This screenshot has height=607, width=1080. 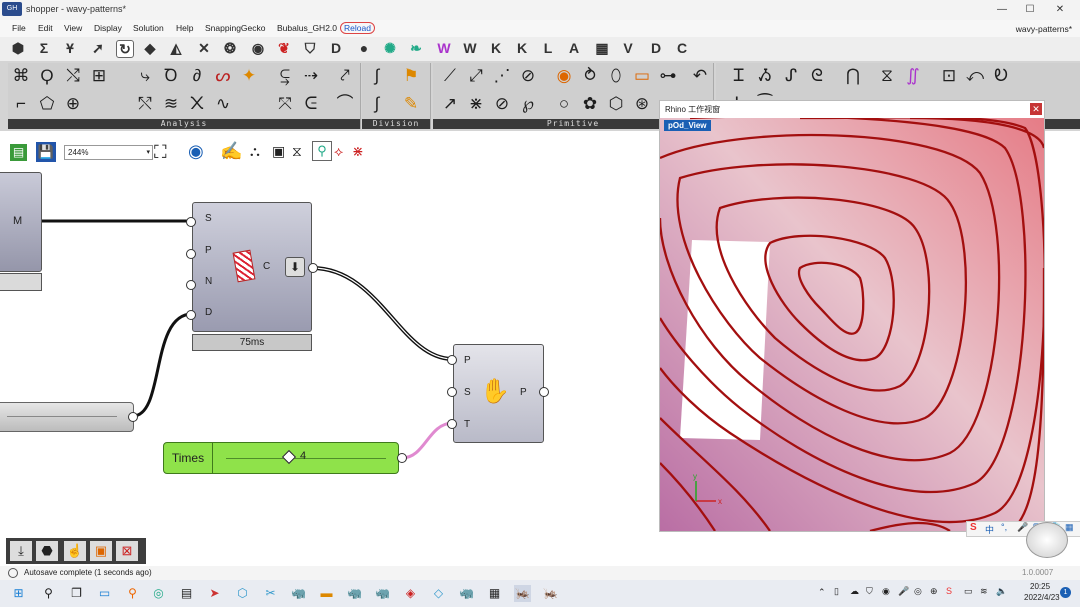 What do you see at coordinates (528, 76) in the screenshot?
I see `circle-cnr-icon: ⊘` at bounding box center [528, 76].